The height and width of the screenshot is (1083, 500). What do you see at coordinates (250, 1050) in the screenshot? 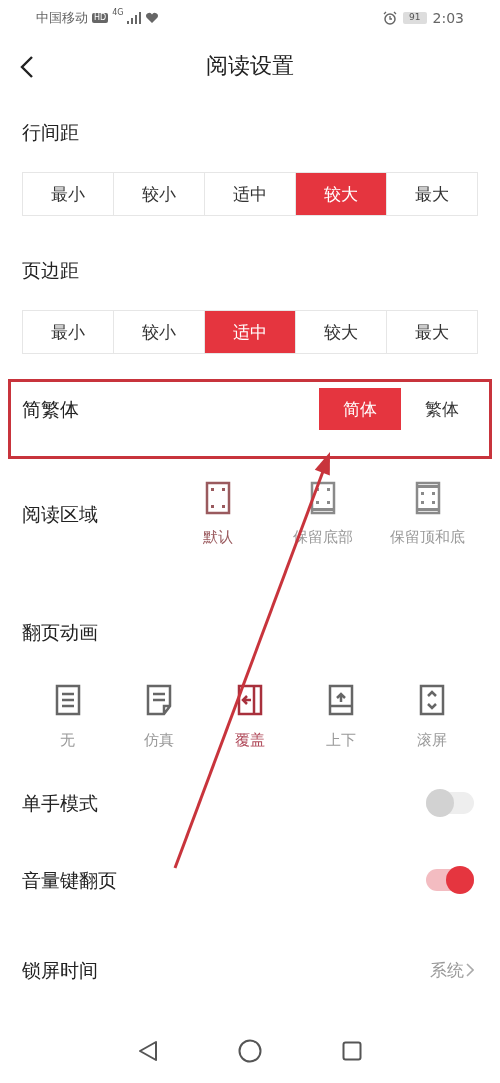
I see `home-nav-icon` at bounding box center [250, 1050].